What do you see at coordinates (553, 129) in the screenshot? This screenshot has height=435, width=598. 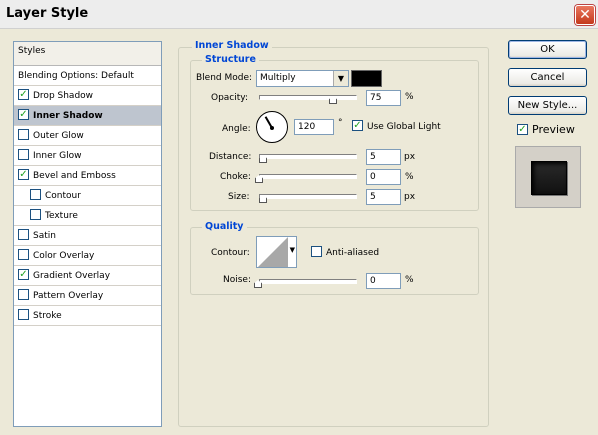 I see `preview-label: Preview` at bounding box center [553, 129].